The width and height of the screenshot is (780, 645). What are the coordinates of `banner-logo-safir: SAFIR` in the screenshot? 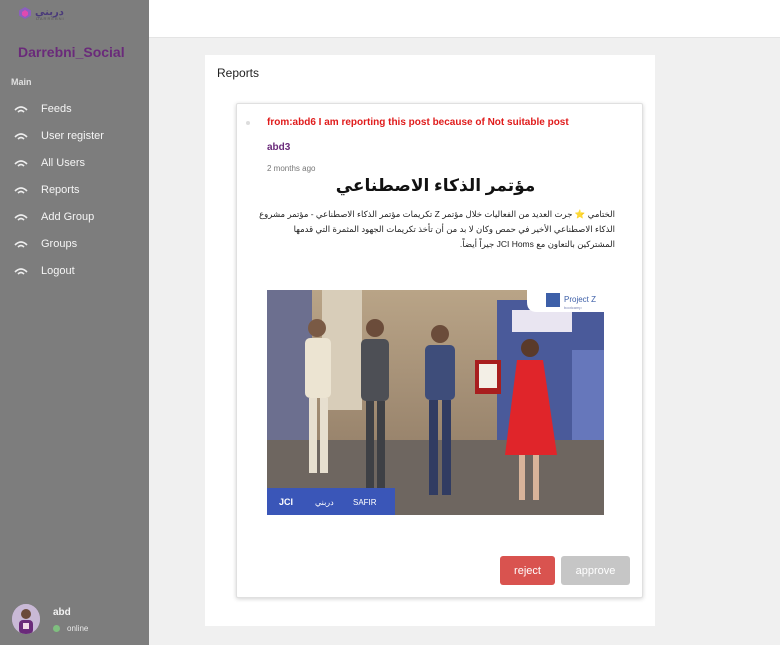 It's located at (365, 502).